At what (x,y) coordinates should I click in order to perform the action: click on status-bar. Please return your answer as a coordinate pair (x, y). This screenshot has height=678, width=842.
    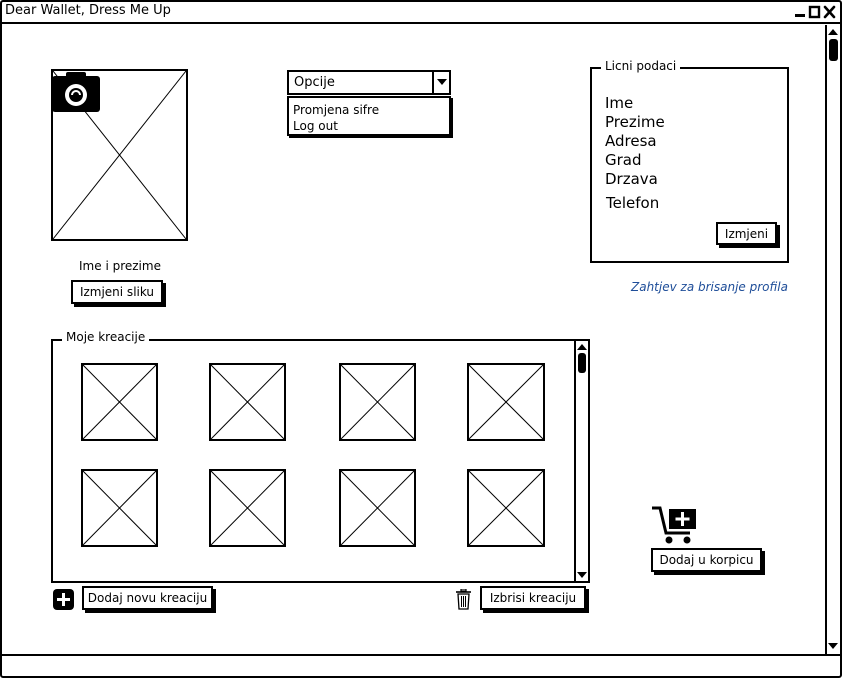
    Looking at the image, I should click on (421, 665).